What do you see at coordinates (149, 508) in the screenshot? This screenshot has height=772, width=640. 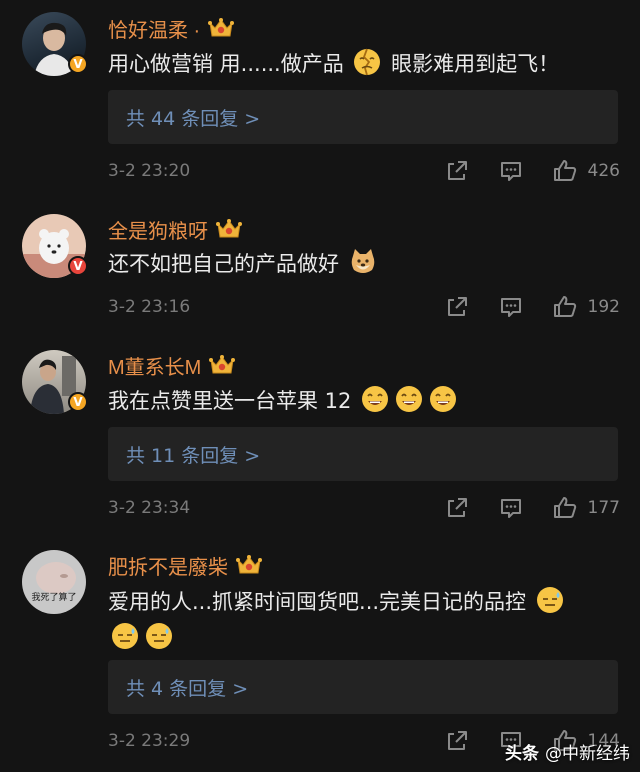 I see `timestamp: 3-2 23:34` at bounding box center [149, 508].